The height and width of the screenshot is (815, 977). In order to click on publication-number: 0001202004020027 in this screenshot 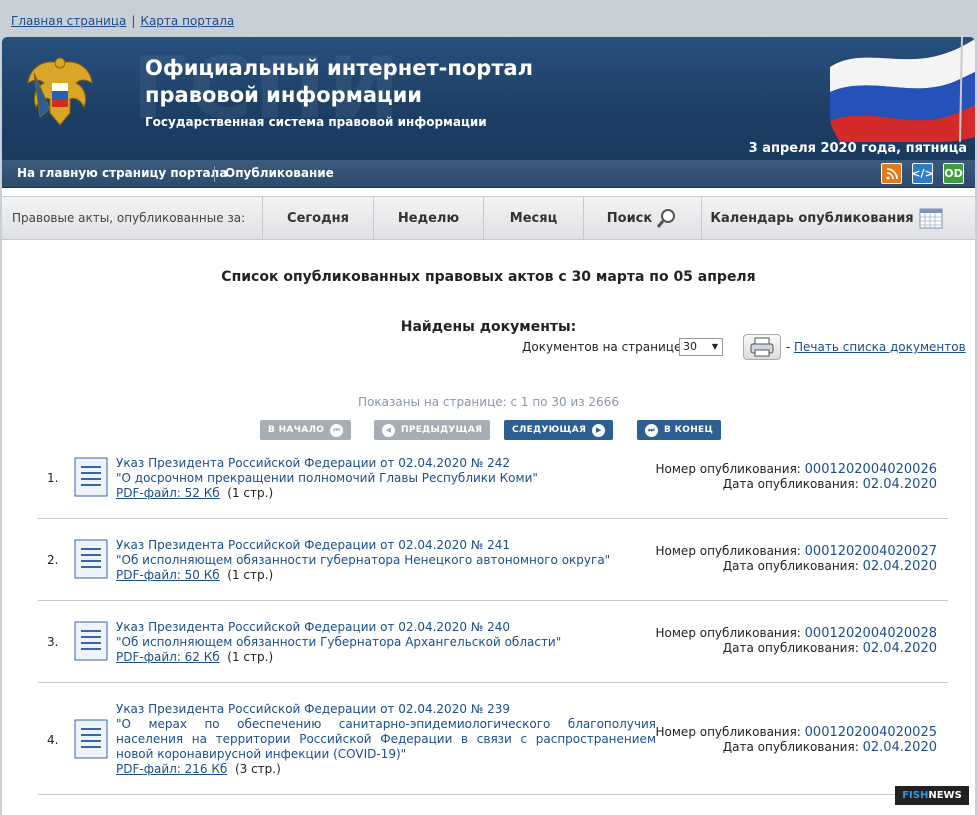, I will do `click(871, 551)`.